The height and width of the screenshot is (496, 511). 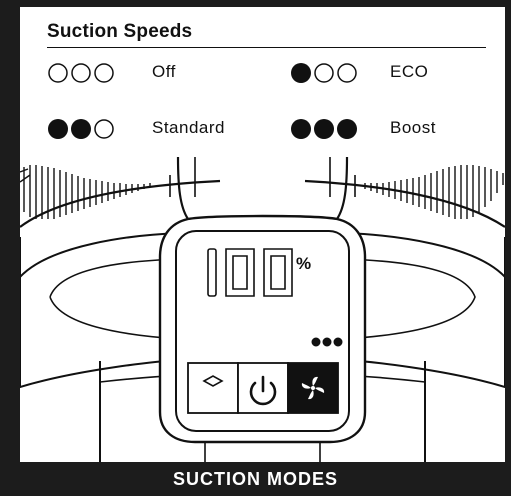 I want to click on mode-button-diamond, so click(x=213, y=388).